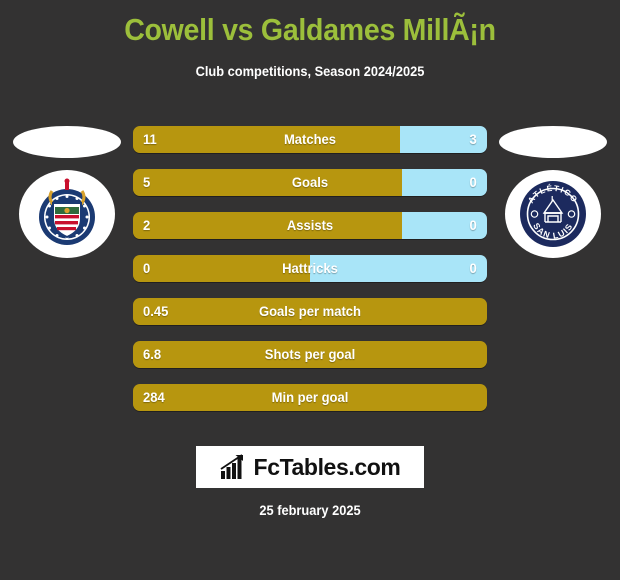 Image resolution: width=620 pixels, height=580 pixels. I want to click on home-team-crest, so click(67, 214).